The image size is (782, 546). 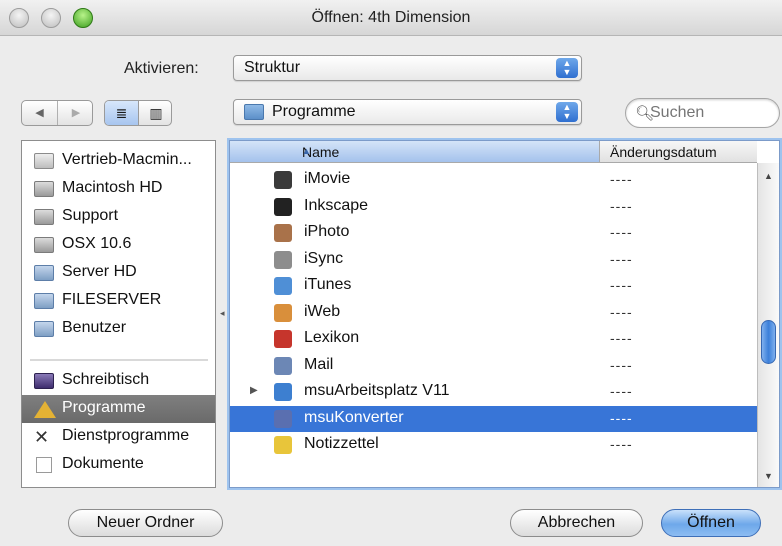 What do you see at coordinates (126, 435) in the screenshot?
I see `sidebar-item-label: Dienstprogramme` at bounding box center [126, 435].